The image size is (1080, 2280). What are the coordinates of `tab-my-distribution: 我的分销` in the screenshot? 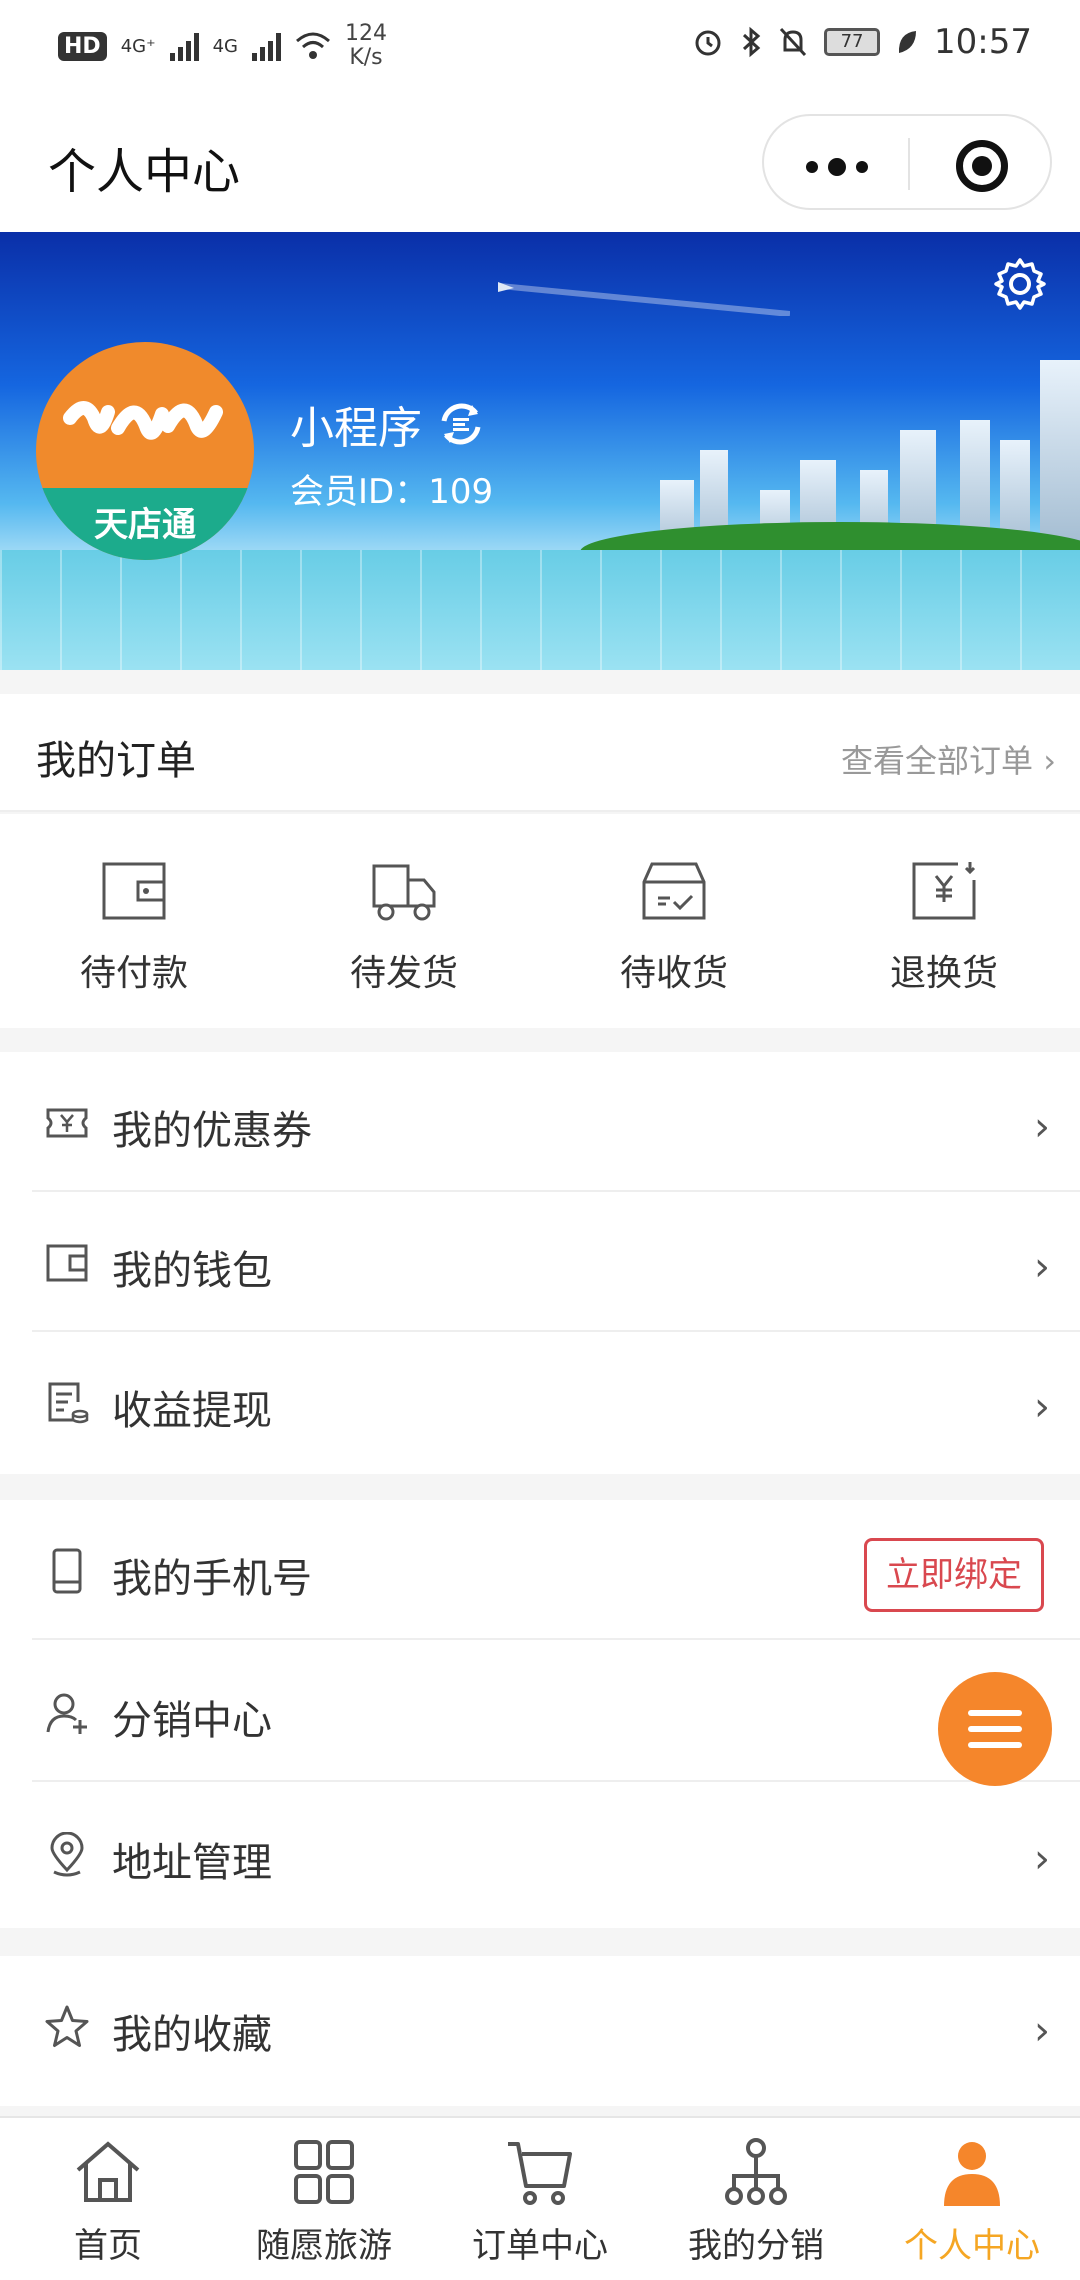 It's located at (756, 2201).